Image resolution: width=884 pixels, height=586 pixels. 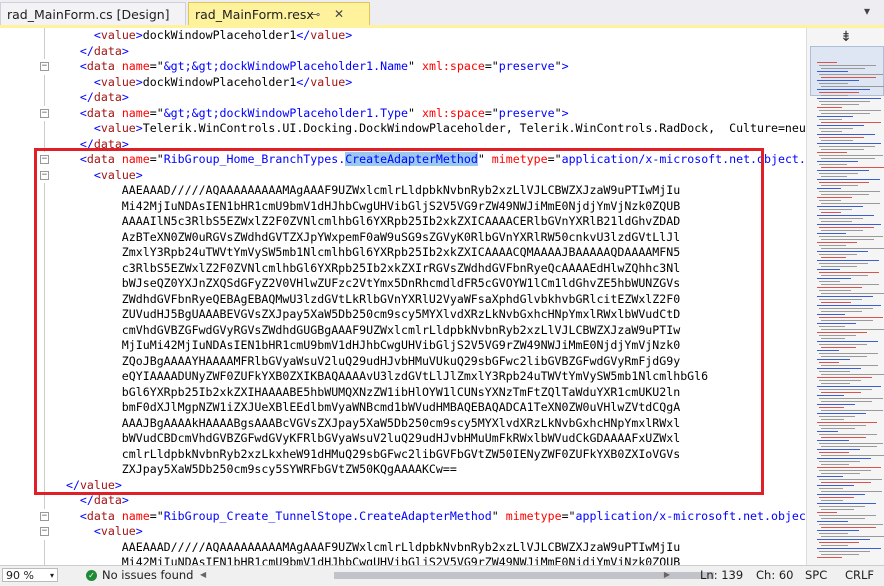 What do you see at coordinates (91, 575) in the screenshot?
I see `check-circle-icon: ✓` at bounding box center [91, 575].